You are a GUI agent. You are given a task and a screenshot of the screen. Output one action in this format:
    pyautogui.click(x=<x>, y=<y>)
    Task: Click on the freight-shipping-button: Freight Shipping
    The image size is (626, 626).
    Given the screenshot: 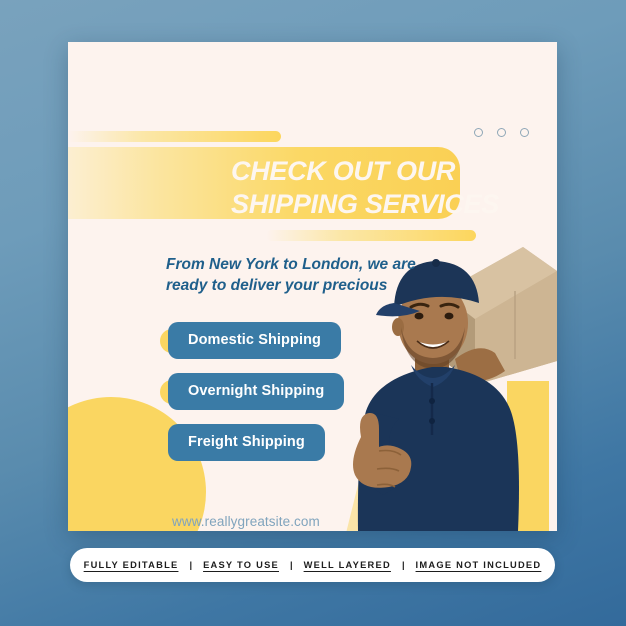 What is the action you would take?
    pyautogui.click(x=246, y=442)
    